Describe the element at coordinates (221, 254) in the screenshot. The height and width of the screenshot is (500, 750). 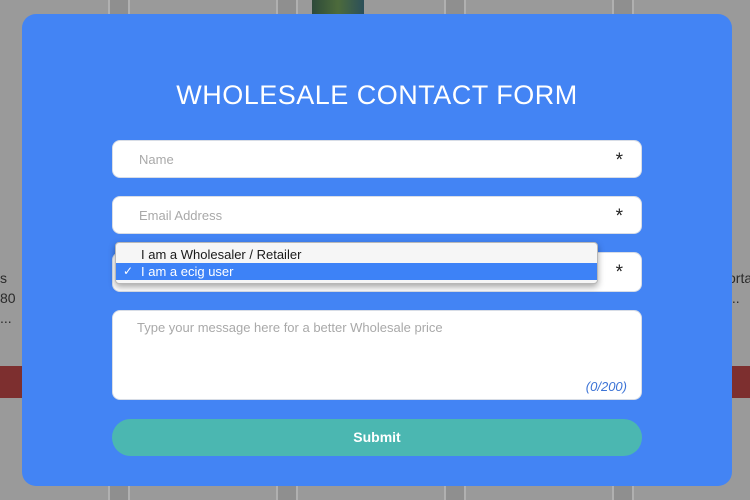
I see `option-label: I am a Wholesaler / Retailer` at that location.